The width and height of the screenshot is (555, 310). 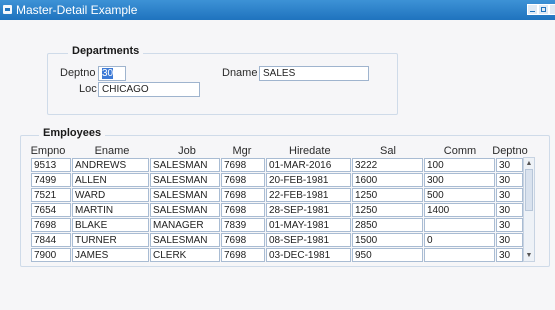 What do you see at coordinates (529, 255) in the screenshot?
I see `scroll-down-icon: ▼` at bounding box center [529, 255].